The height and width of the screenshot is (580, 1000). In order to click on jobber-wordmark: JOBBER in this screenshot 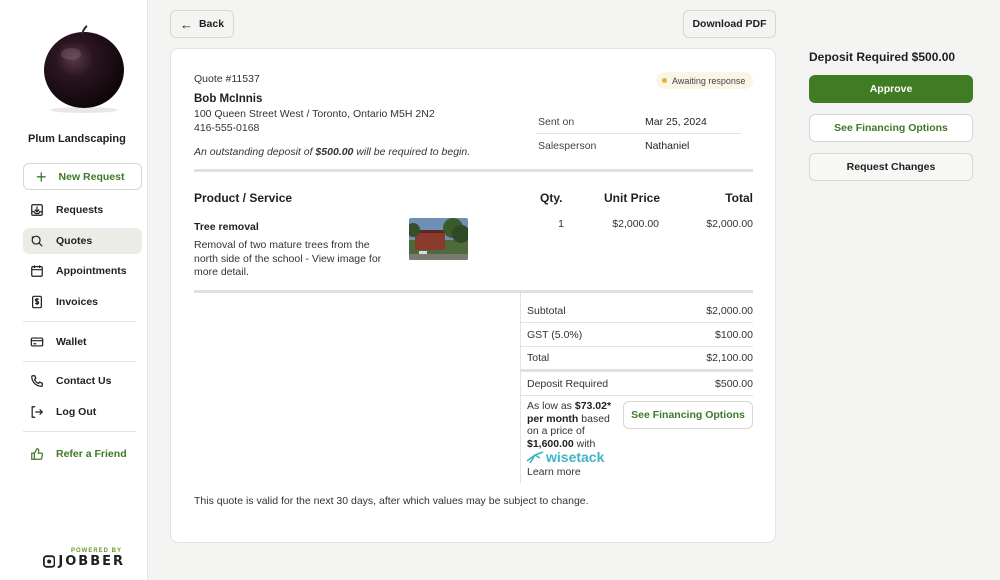, I will do `click(91, 561)`.